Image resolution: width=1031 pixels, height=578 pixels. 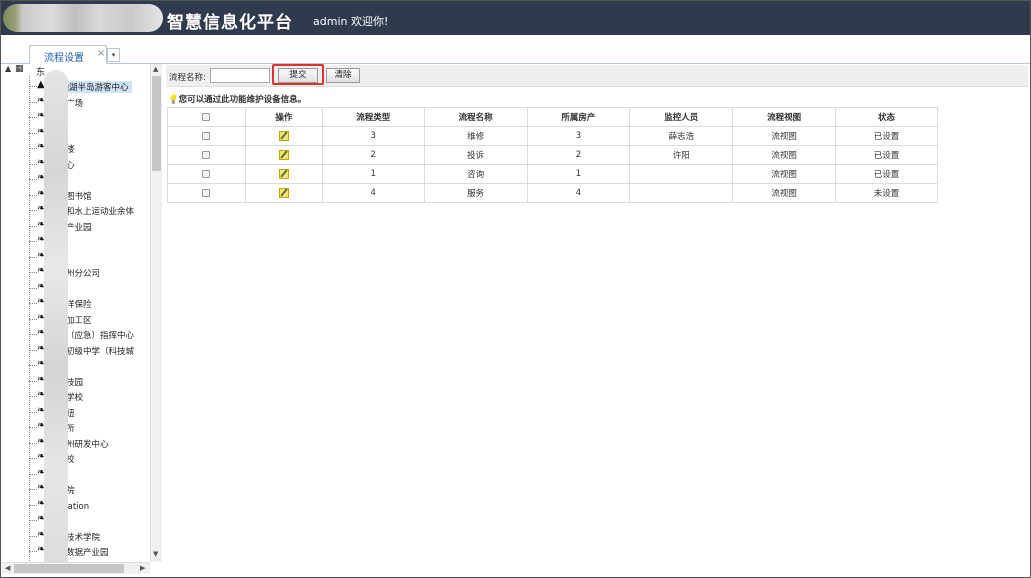 What do you see at coordinates (56, 320) in the screenshot?
I see `redacted-overlay` at bounding box center [56, 320].